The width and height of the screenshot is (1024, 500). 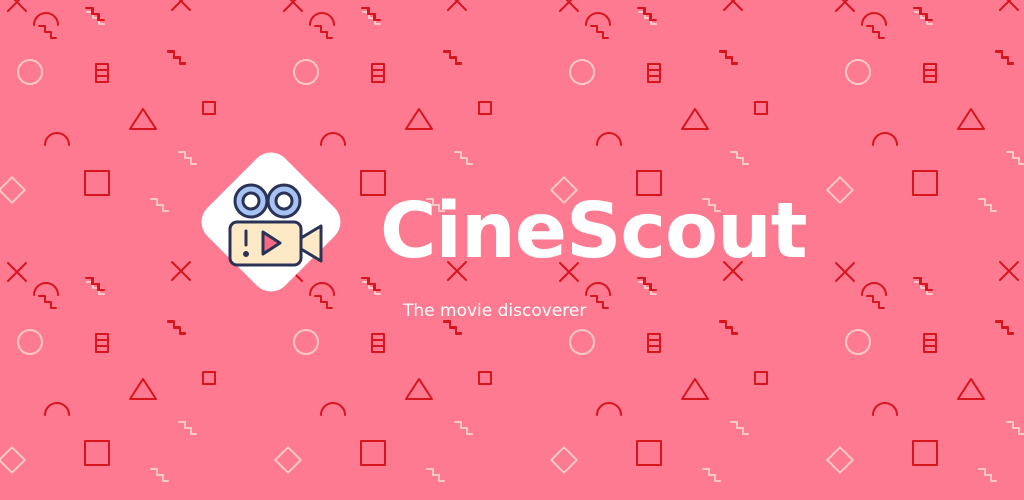 I want to click on app-tagline: The movie discoverer, so click(x=495, y=311).